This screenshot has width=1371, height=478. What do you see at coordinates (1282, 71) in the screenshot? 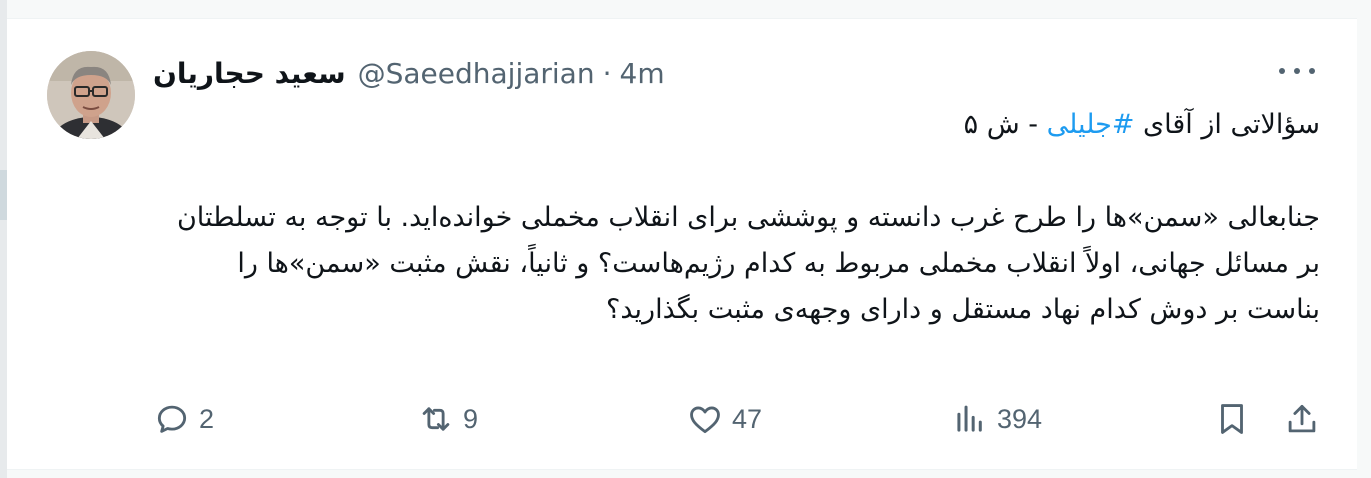
I see `more-icon` at bounding box center [1282, 71].